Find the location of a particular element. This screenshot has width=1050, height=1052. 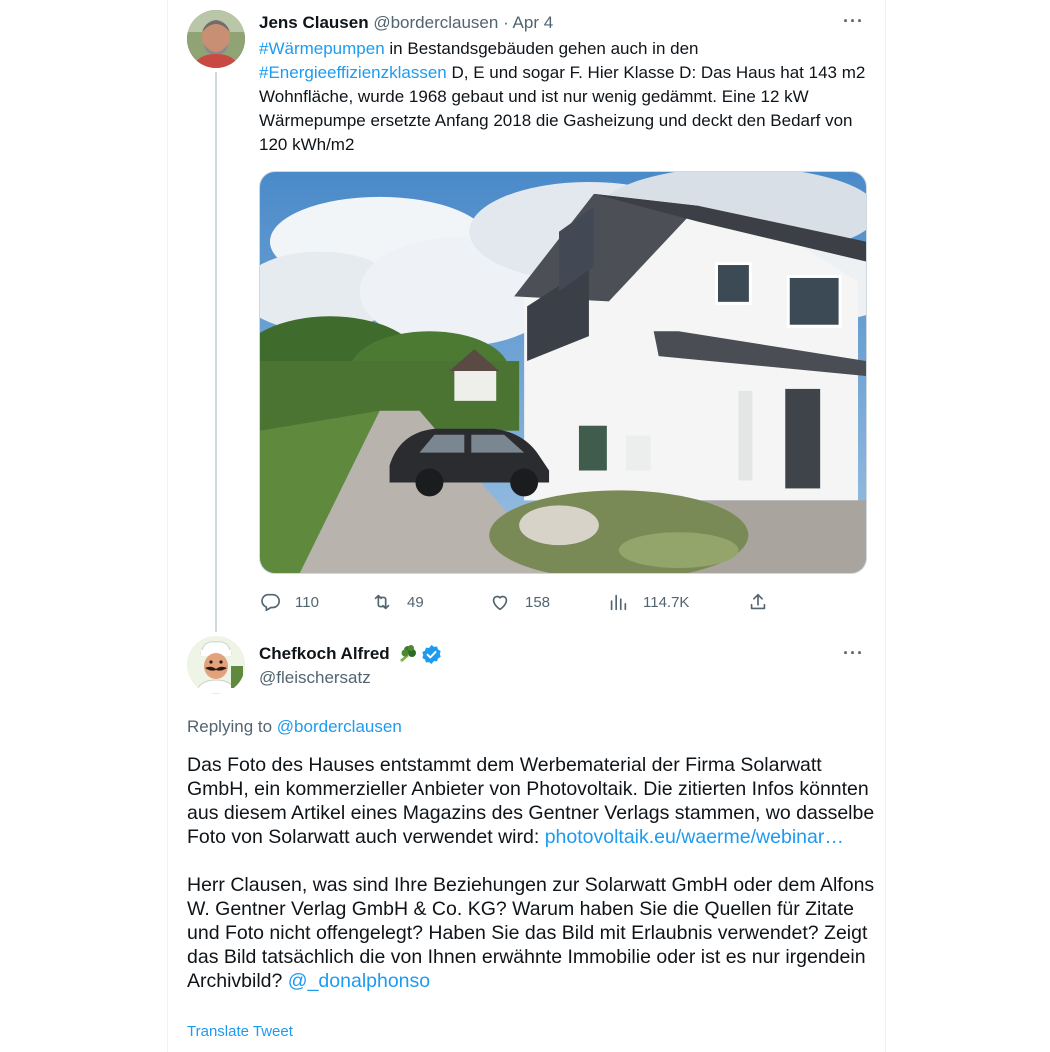

retweet-action: 49 is located at coordinates (397, 602).